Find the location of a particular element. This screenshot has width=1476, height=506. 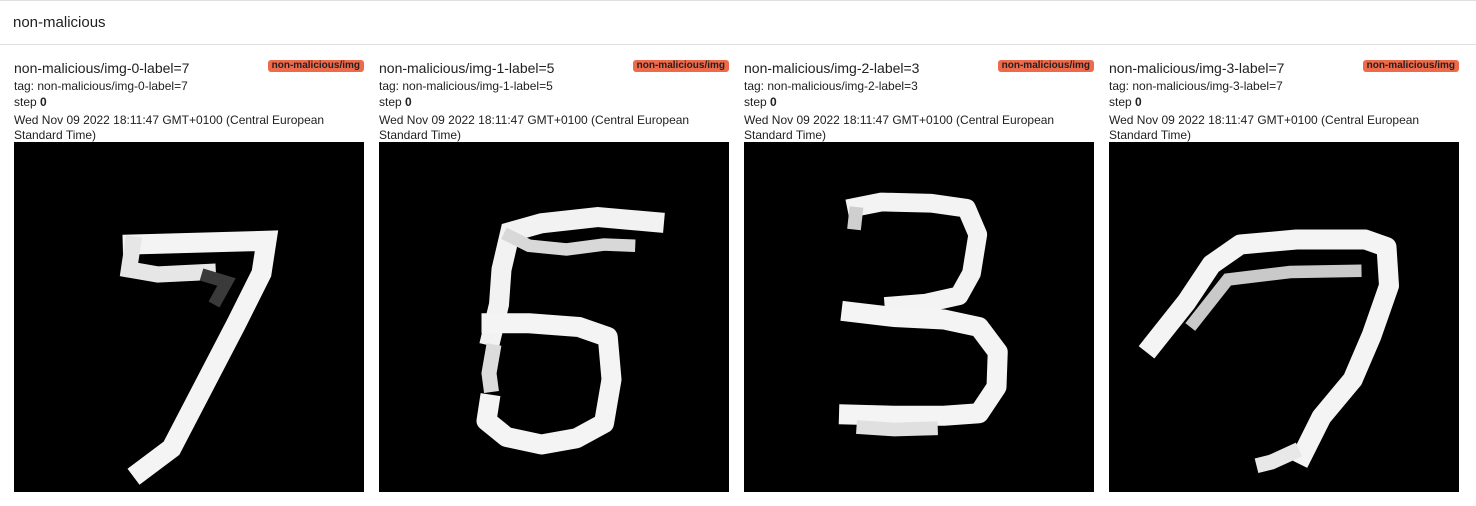

card-title: non-malicious/img-1-label=5 is located at coordinates (467, 68).